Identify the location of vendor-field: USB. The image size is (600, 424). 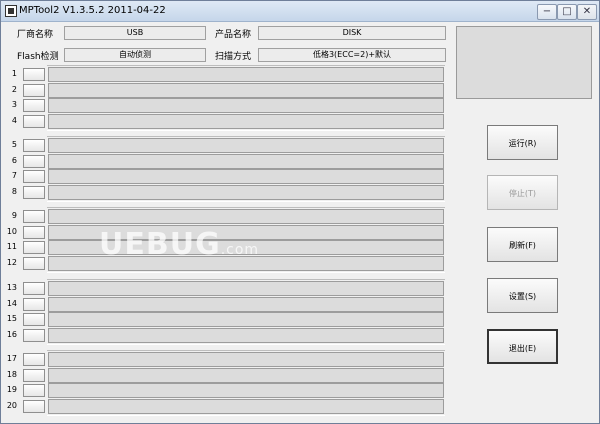
(135, 33).